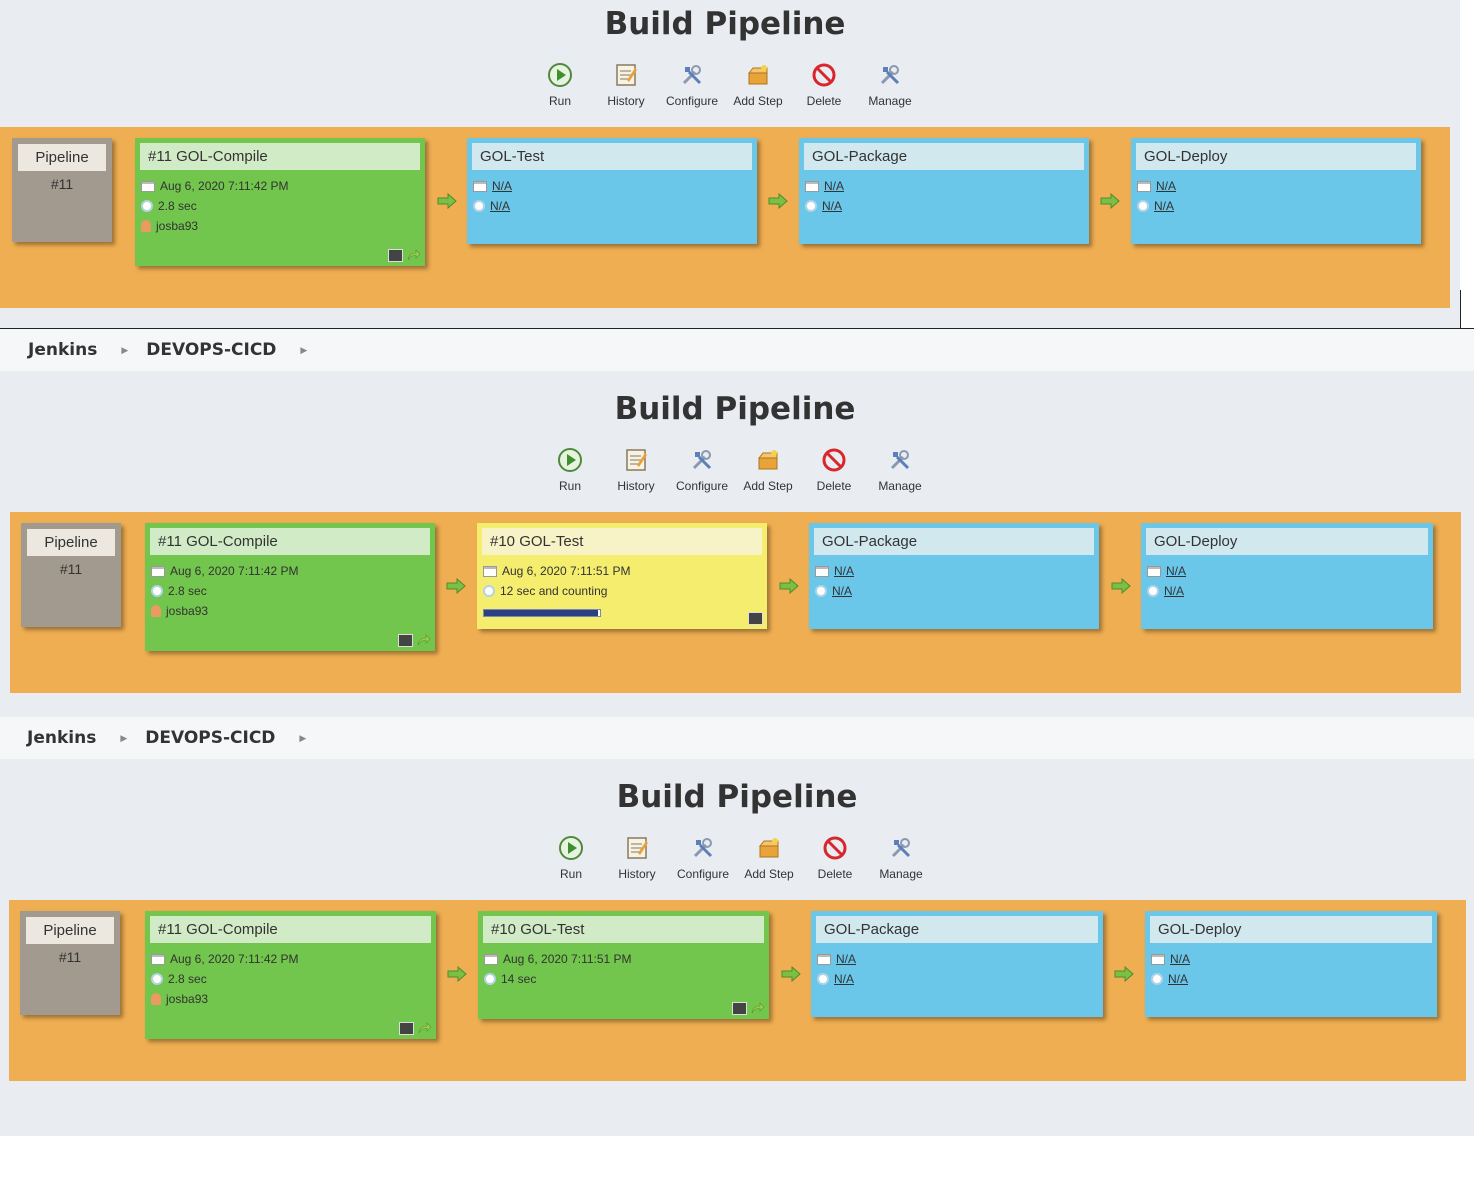  What do you see at coordinates (625, 591) in the screenshot?
I see `stage-duration-row: 12 sec and counting` at bounding box center [625, 591].